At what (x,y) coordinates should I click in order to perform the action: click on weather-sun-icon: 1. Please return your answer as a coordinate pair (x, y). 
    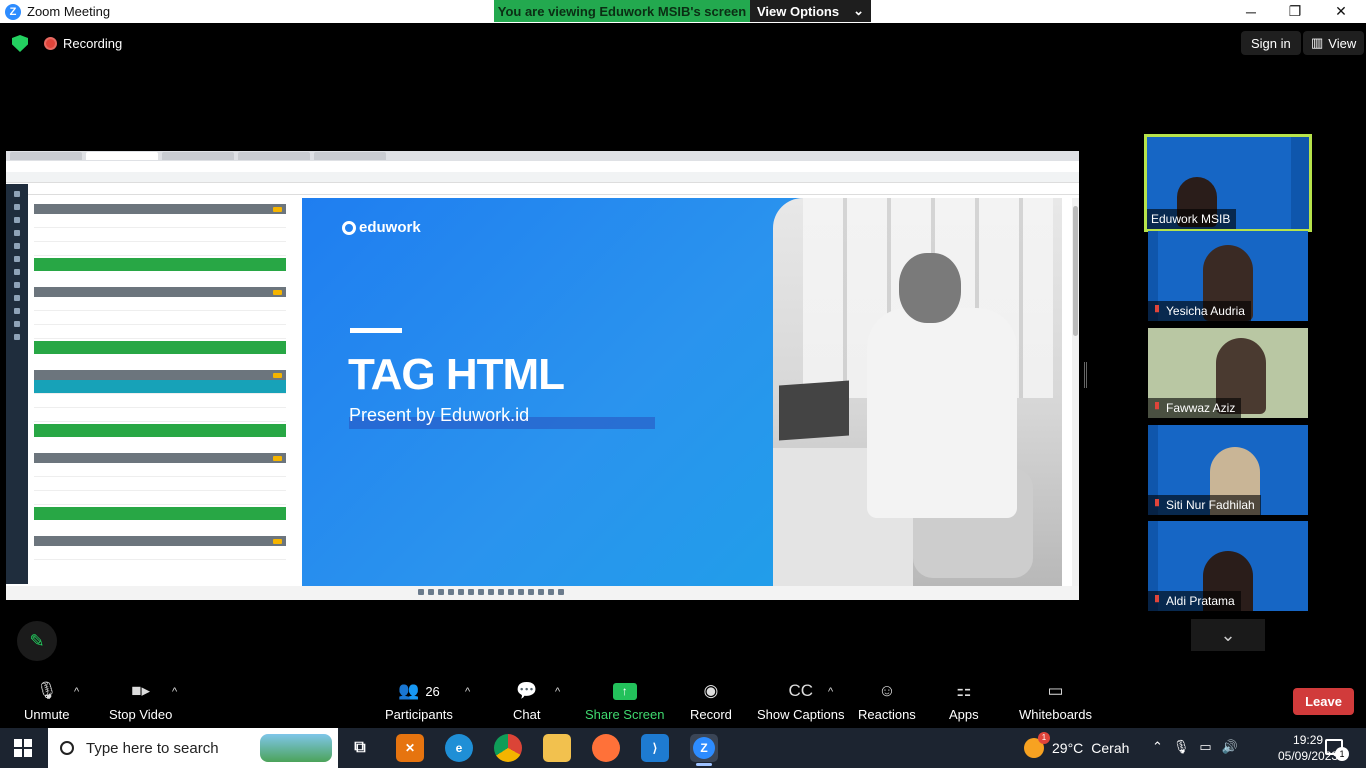
    Looking at the image, I should click on (1037, 745).